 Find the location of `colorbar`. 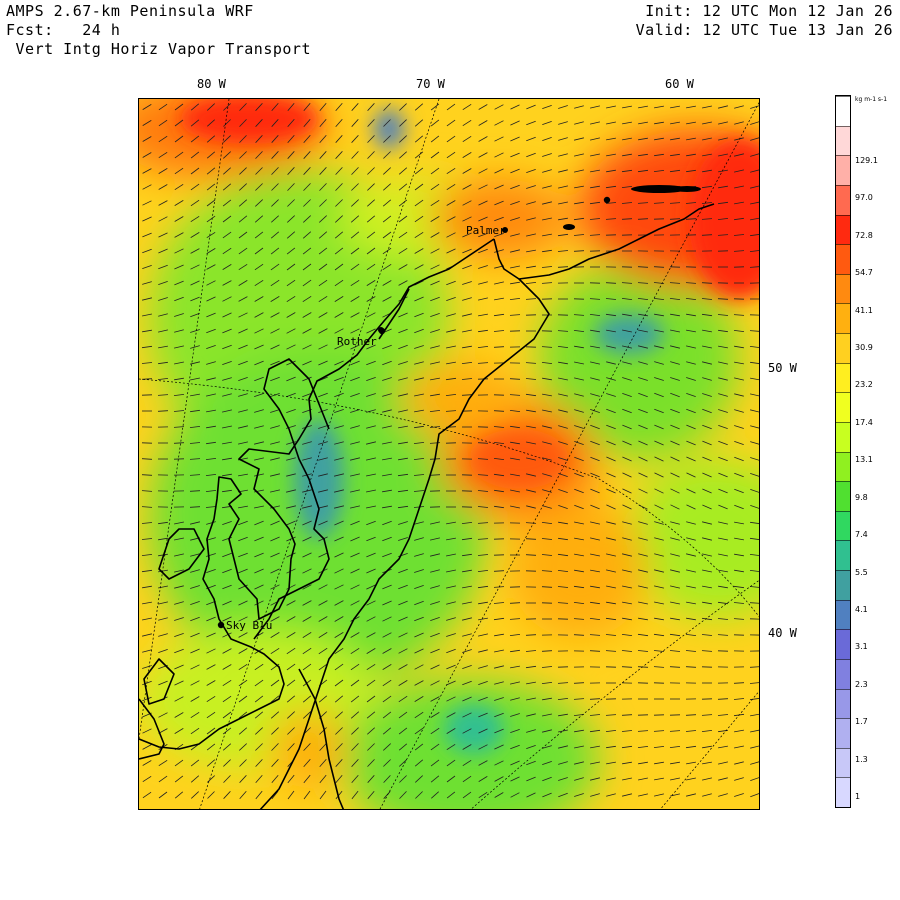

colorbar is located at coordinates (843, 451).